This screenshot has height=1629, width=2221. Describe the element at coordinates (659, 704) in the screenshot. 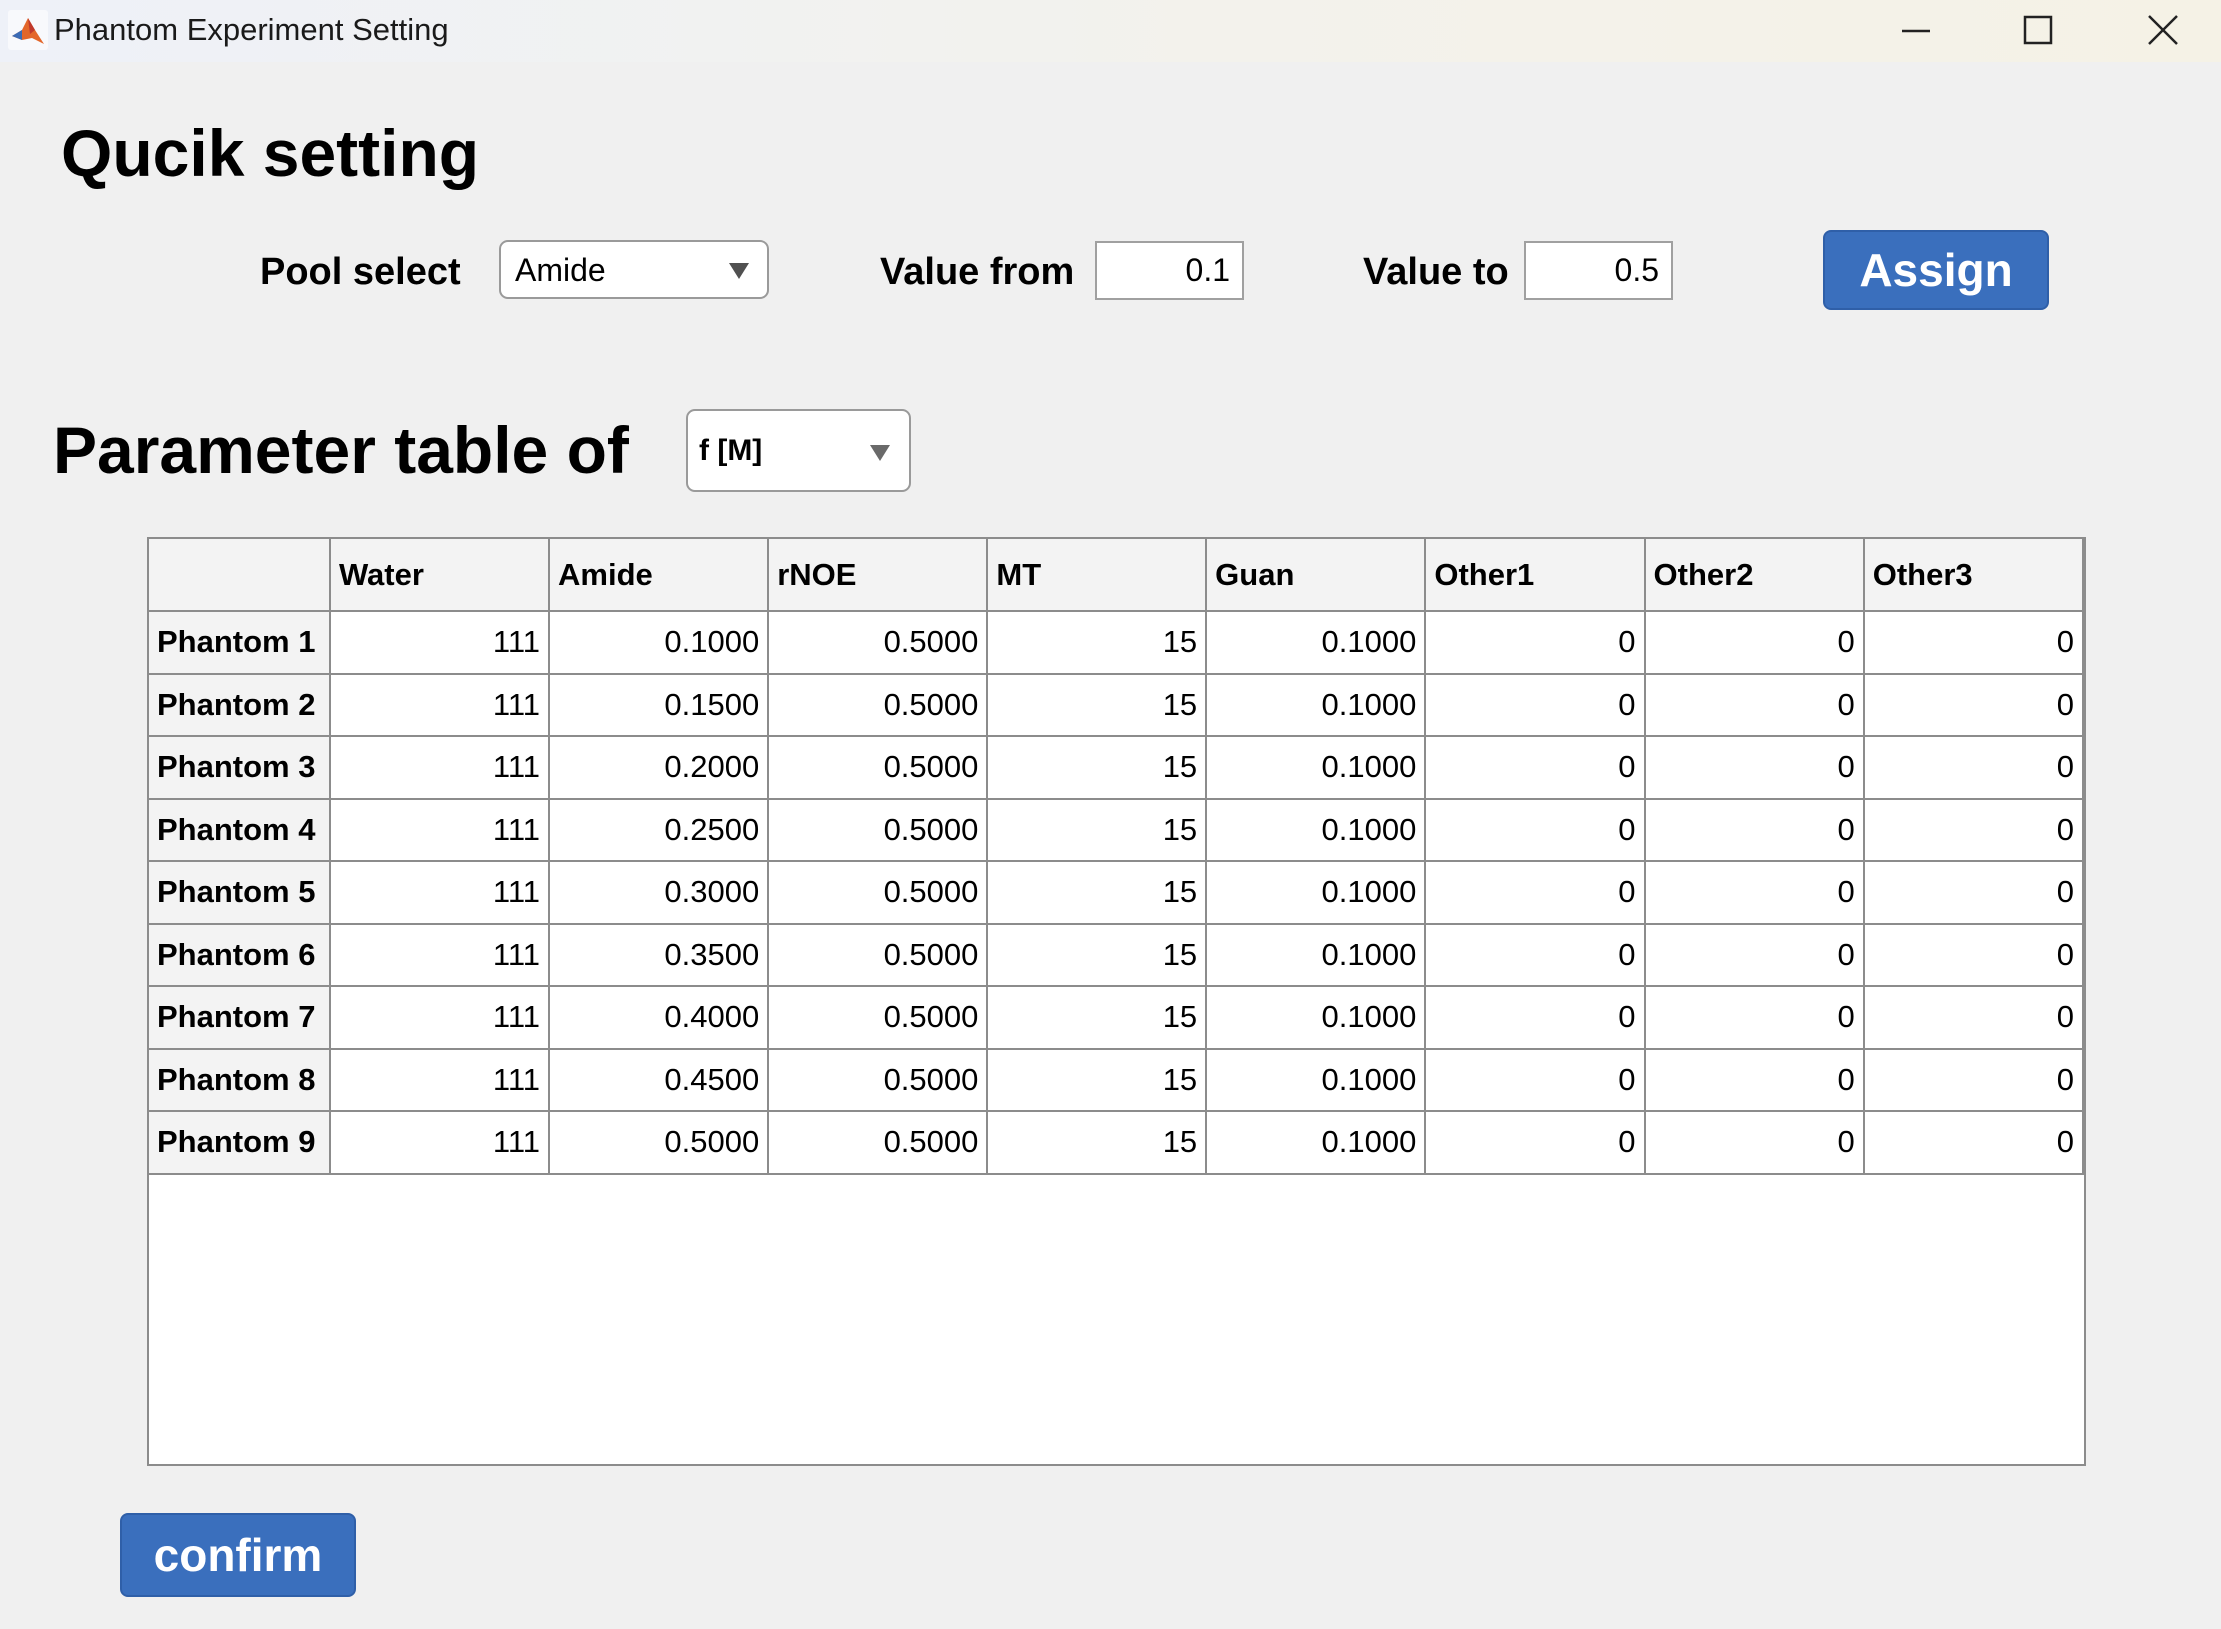

I see `table-cell: 0.1500` at that location.